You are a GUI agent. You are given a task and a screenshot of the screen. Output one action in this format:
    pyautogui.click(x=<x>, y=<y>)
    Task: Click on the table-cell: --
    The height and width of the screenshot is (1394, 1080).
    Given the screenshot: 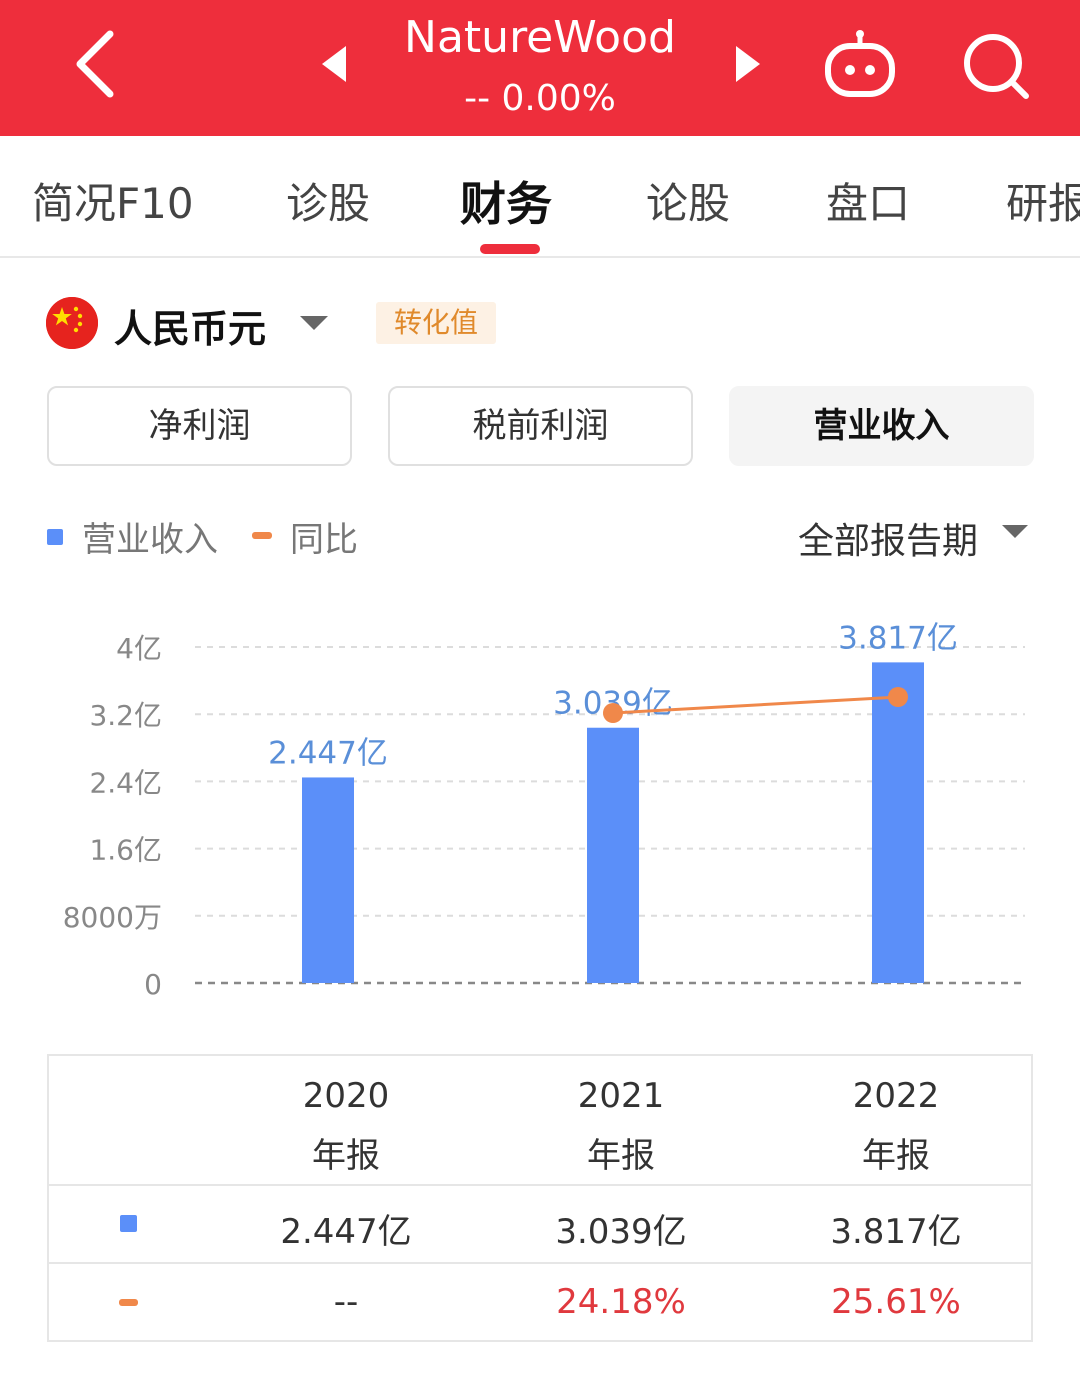 What is the action you would take?
    pyautogui.click(x=346, y=1302)
    